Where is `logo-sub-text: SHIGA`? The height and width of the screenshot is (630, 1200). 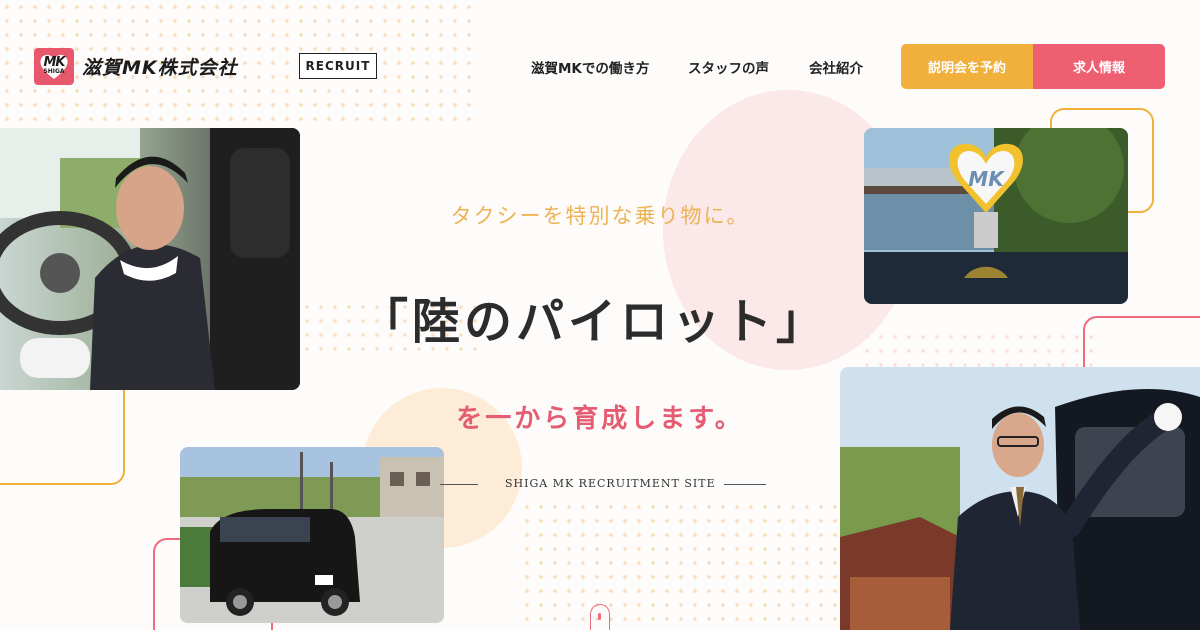
logo-sub-text: SHIGA is located at coordinates (54, 71).